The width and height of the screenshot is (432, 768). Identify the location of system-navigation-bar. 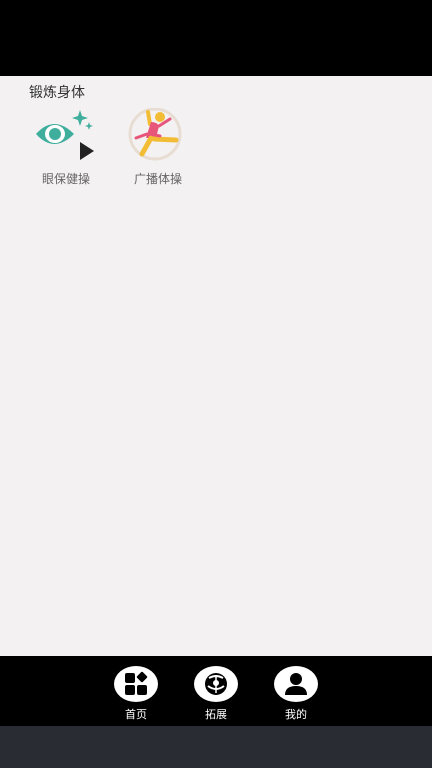
(216, 747).